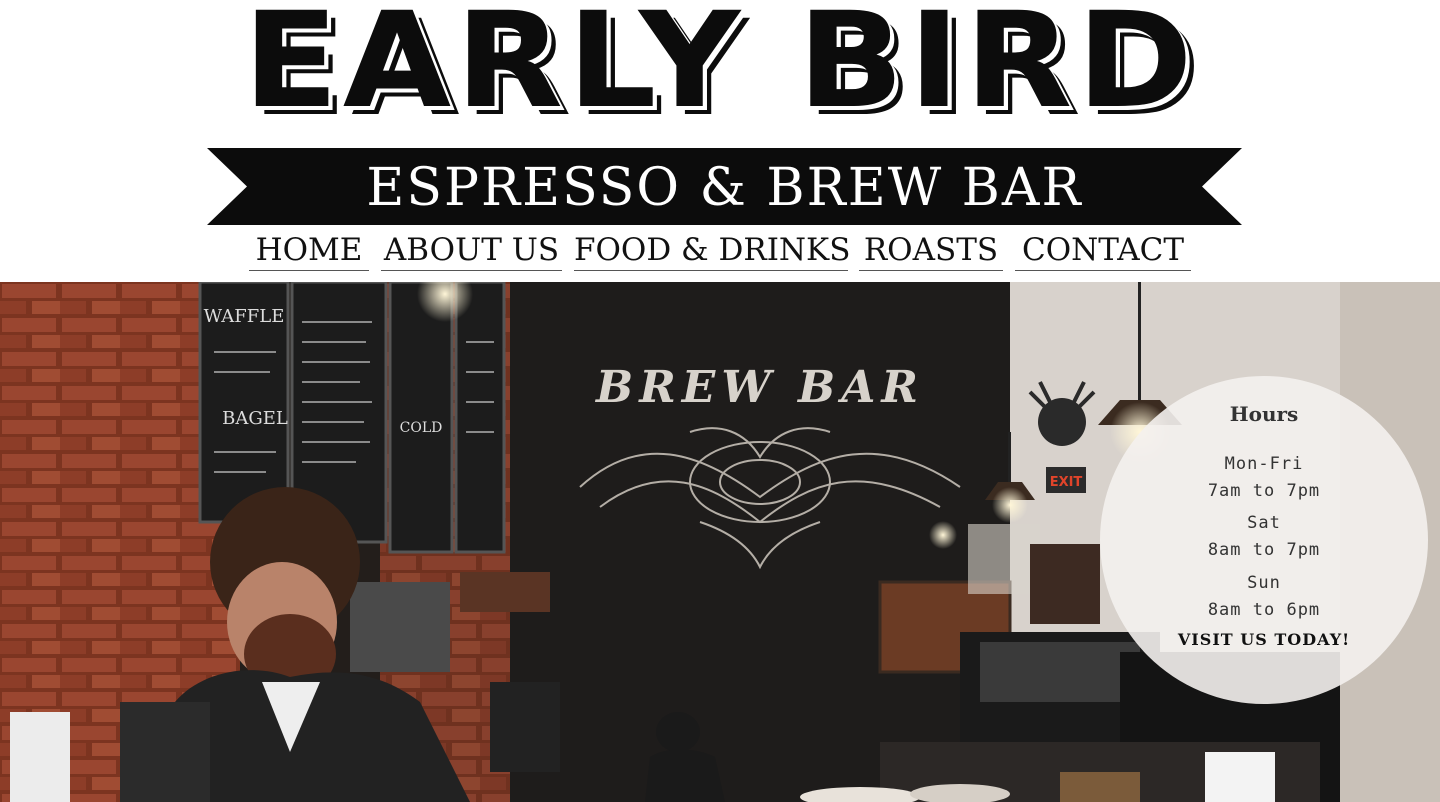  What do you see at coordinates (1264, 464) in the screenshot?
I see `hours-weekday-label: Mon-Fri` at bounding box center [1264, 464].